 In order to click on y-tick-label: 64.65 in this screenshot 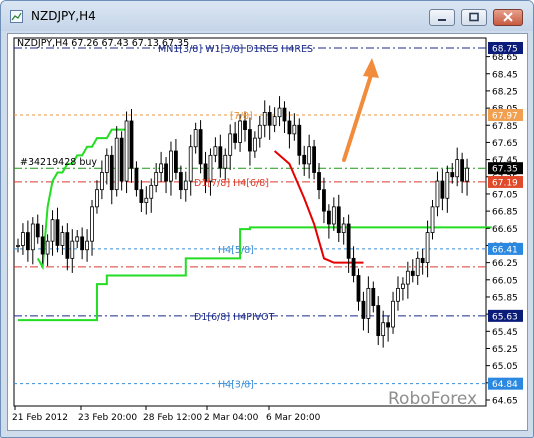, I will do `click(505, 401)`.